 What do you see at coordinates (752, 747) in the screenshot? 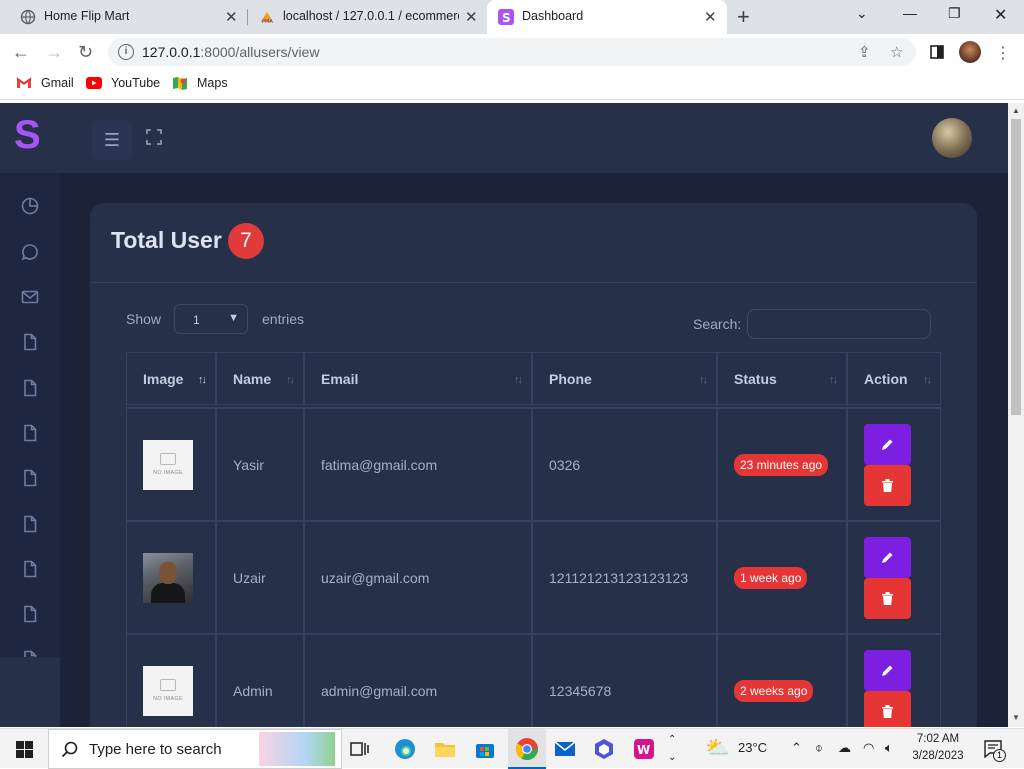
I see `weather-temperature: 23°C` at bounding box center [752, 747].